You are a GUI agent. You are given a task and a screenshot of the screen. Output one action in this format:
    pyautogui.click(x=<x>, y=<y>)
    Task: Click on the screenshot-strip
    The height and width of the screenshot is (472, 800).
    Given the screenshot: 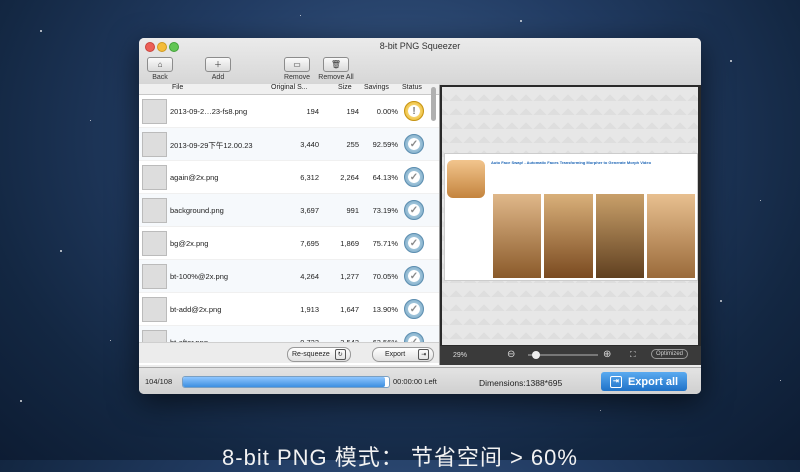 What is the action you would take?
    pyautogui.click(x=594, y=236)
    